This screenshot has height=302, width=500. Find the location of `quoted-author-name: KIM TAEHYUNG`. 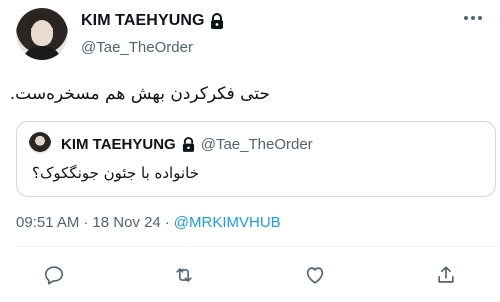

quoted-author-name: KIM TAEHYUNG is located at coordinates (118, 144).